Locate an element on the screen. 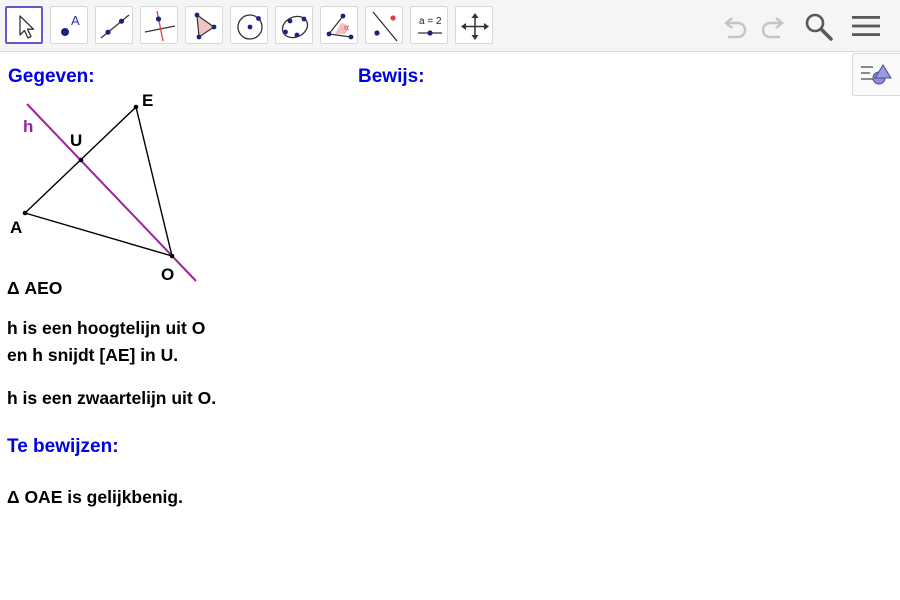 The width and height of the screenshot is (900, 600). circle-center-point-icon is located at coordinates (250, 27).